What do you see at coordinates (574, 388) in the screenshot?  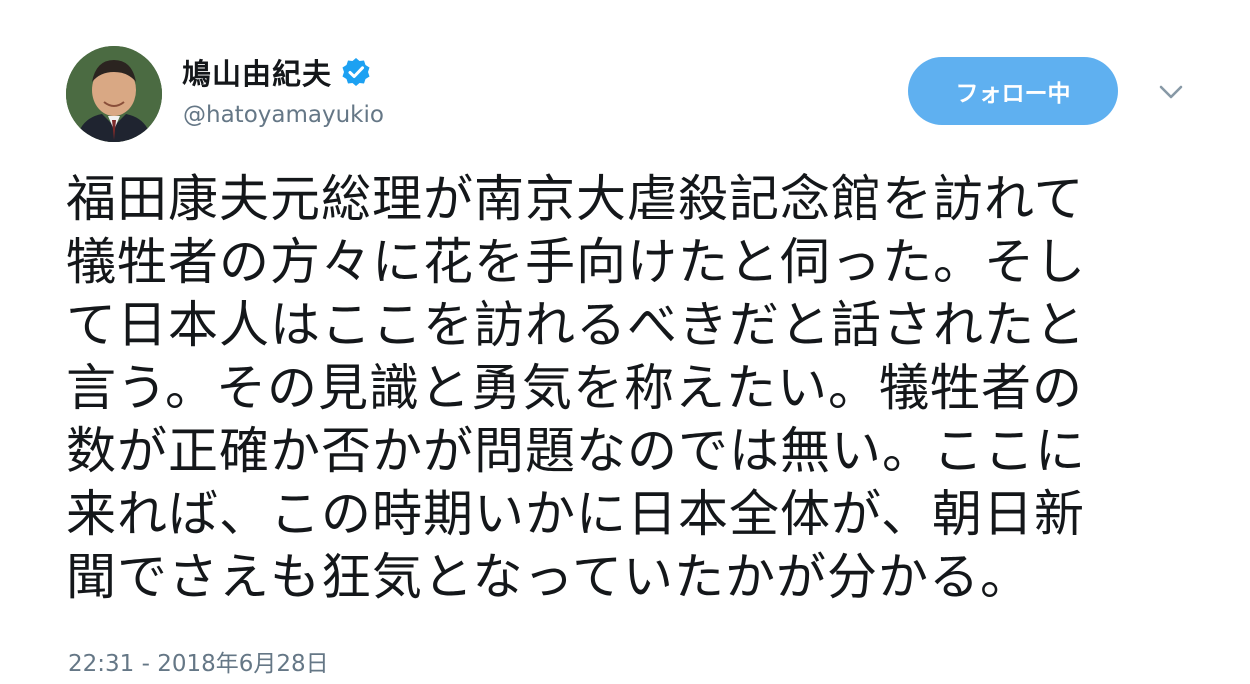 I see `tweet-text-line: 言う。その見識と勇気を称えたい。犠牲者の` at bounding box center [574, 388].